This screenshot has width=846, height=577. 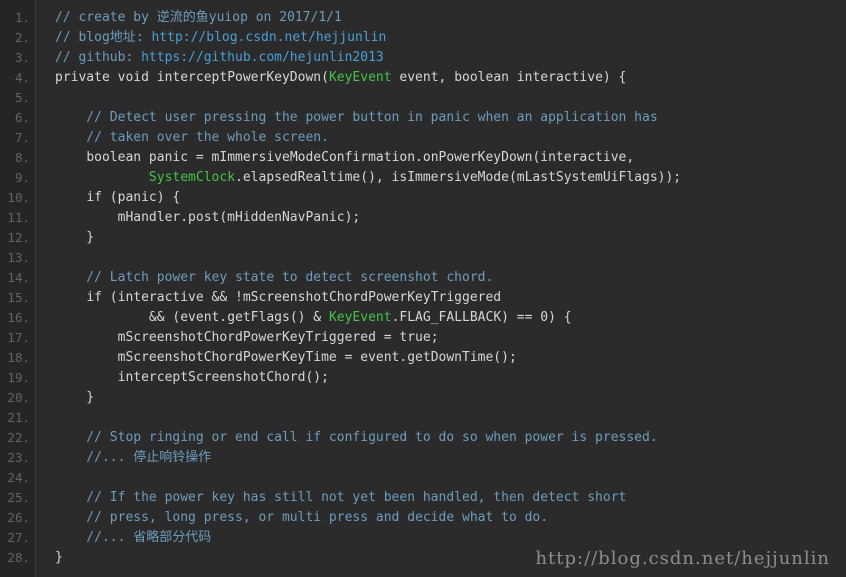 I want to click on code-line: //... 停止响铃操作, so click(x=441, y=458).